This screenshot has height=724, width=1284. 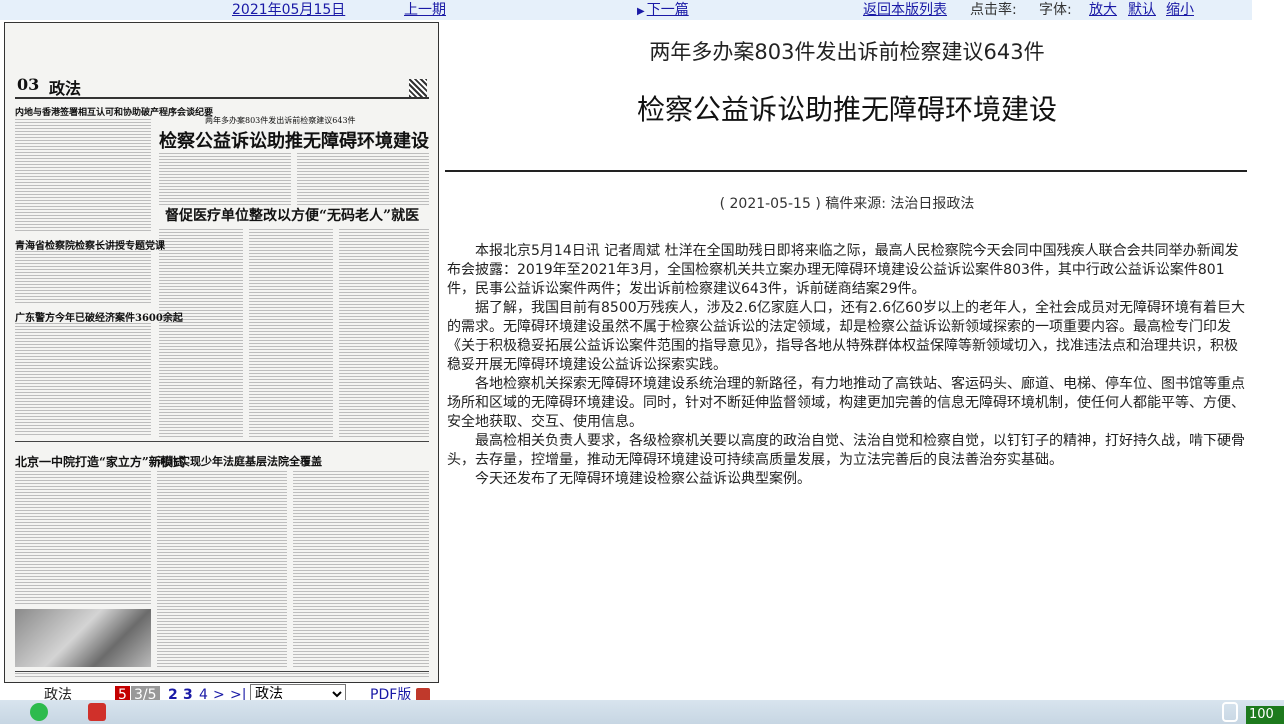 I want to click on thumb-lead-headline: 检察公益诉讼助推无障碍环境建设, so click(x=294, y=141).